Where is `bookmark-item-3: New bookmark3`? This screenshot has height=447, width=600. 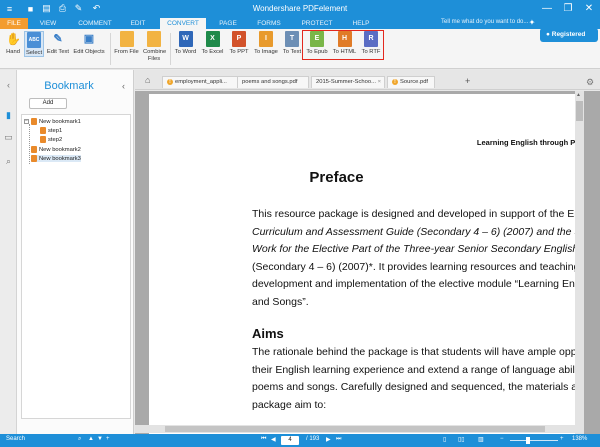 bookmark-item-3: New bookmark3 is located at coordinates (56, 158).